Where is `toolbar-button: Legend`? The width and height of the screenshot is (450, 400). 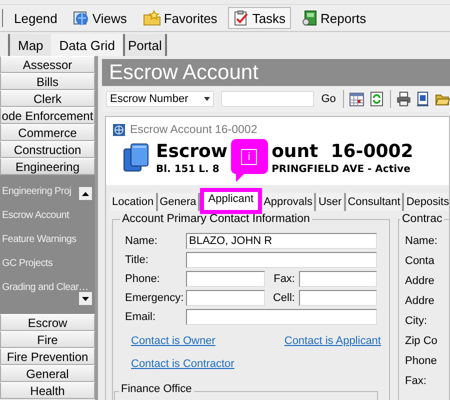
toolbar-button: Legend is located at coordinates (35, 18).